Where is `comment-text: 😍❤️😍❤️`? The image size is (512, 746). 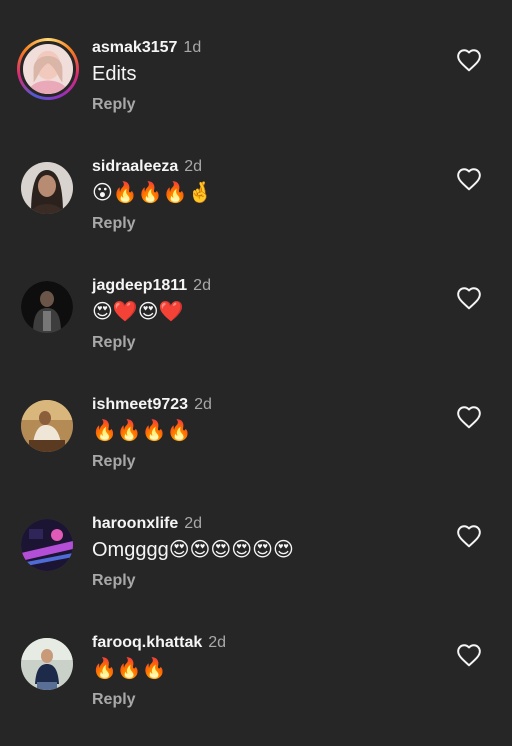
comment-text: 😍❤️😍❤️ is located at coordinates (138, 312).